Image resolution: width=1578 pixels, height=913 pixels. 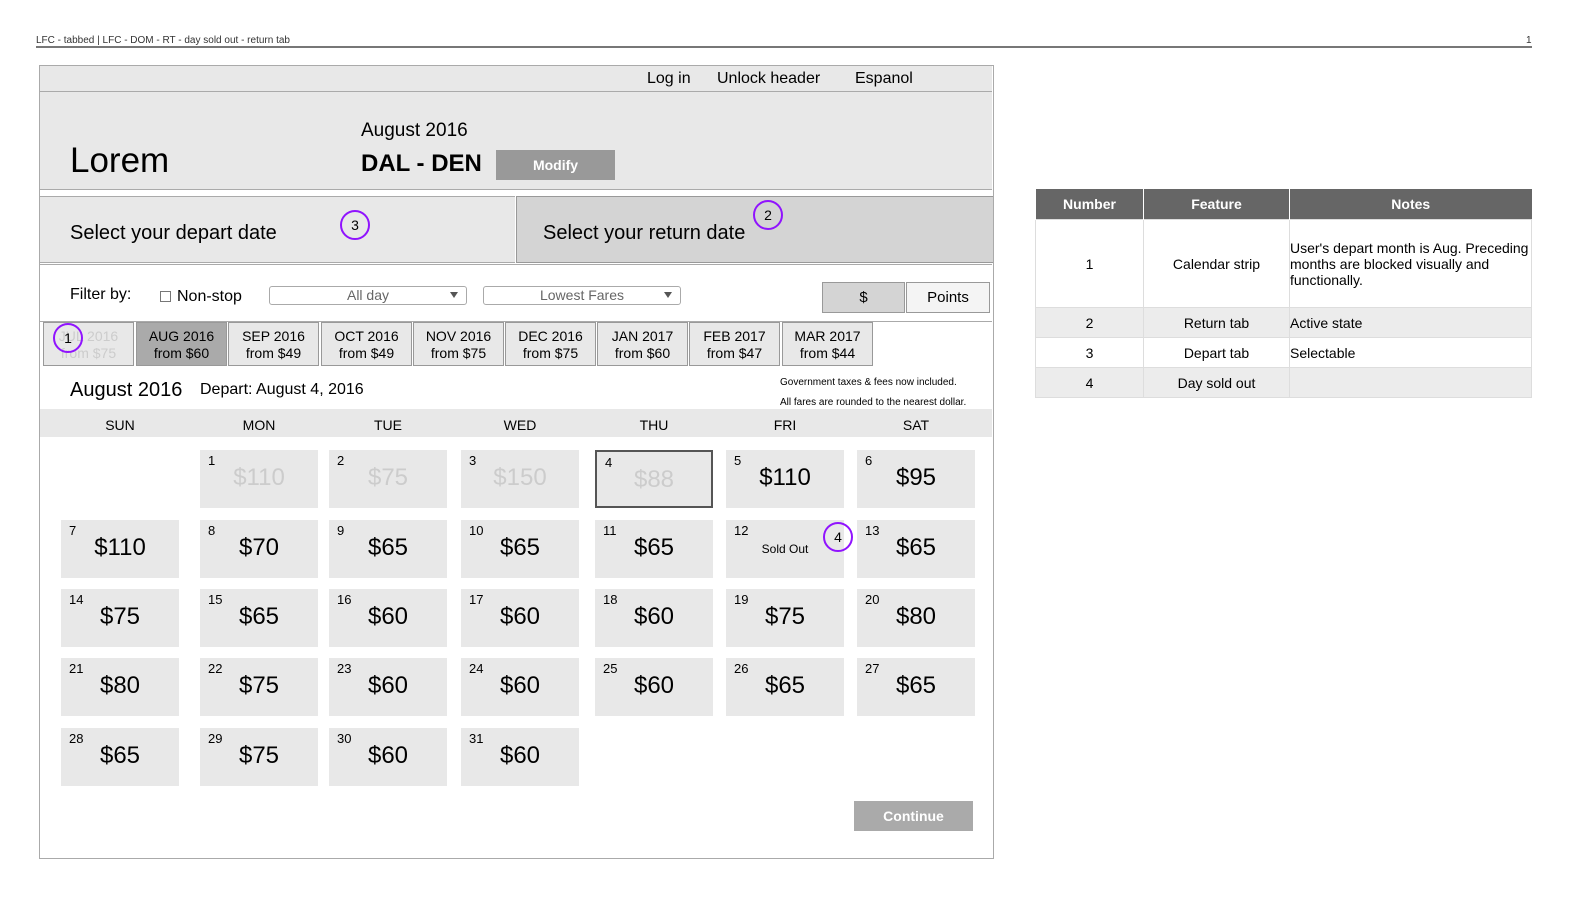 What do you see at coordinates (582, 295) in the screenshot?
I see `sort-select: Lowest Fares` at bounding box center [582, 295].